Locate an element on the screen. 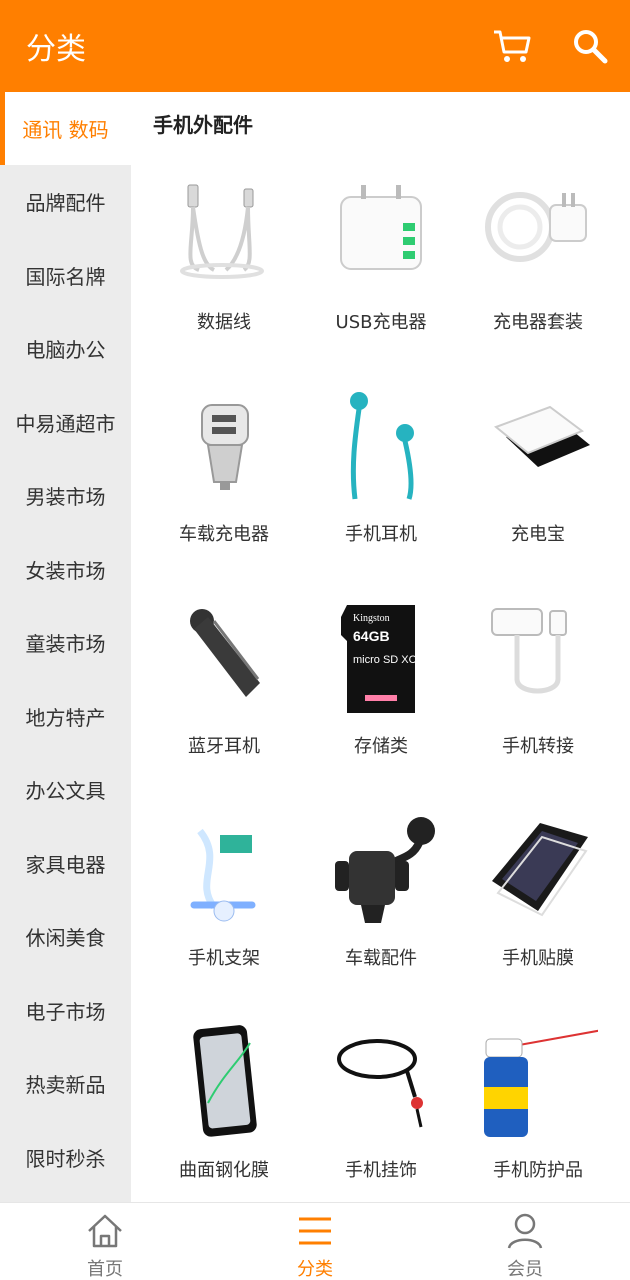 This screenshot has width=630, height=1280. sidebar-item-label: 童装市场 is located at coordinates (65, 644).